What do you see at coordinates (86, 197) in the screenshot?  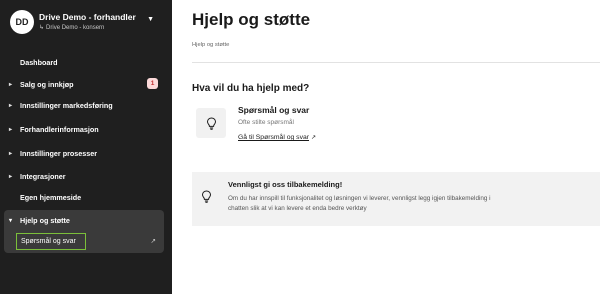 I see `sidebar-item-egen-hjemmeside: Egen hjemmeside` at bounding box center [86, 197].